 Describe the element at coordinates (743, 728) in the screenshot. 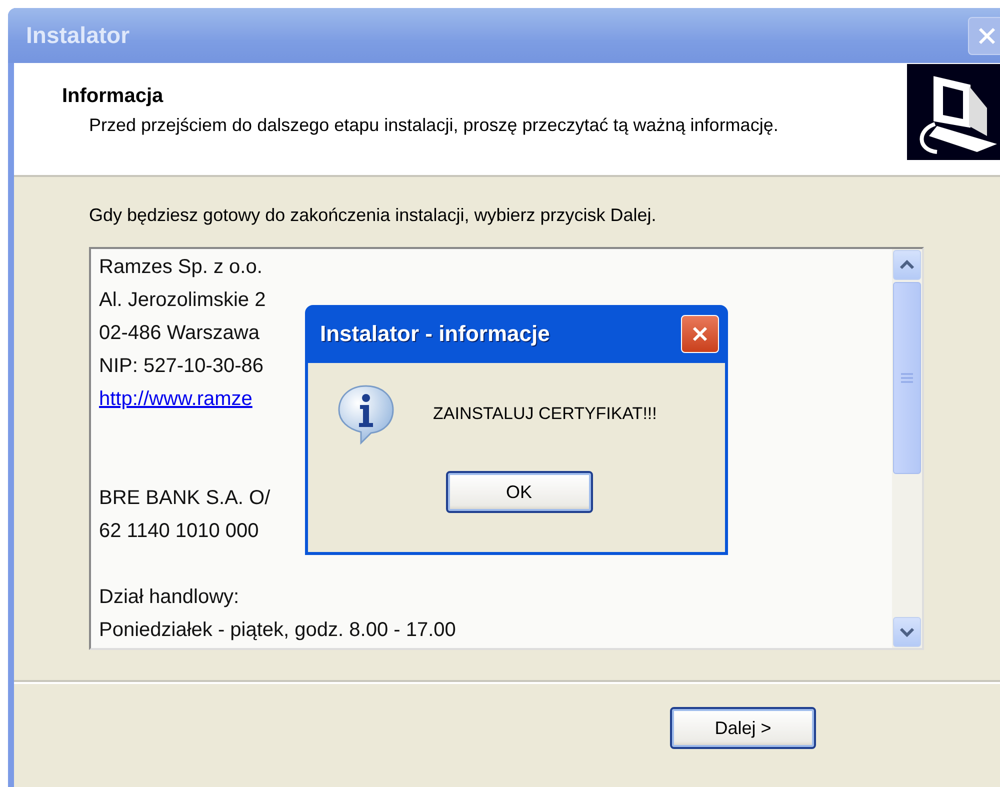

I see `next-button: Dalej >` at that location.